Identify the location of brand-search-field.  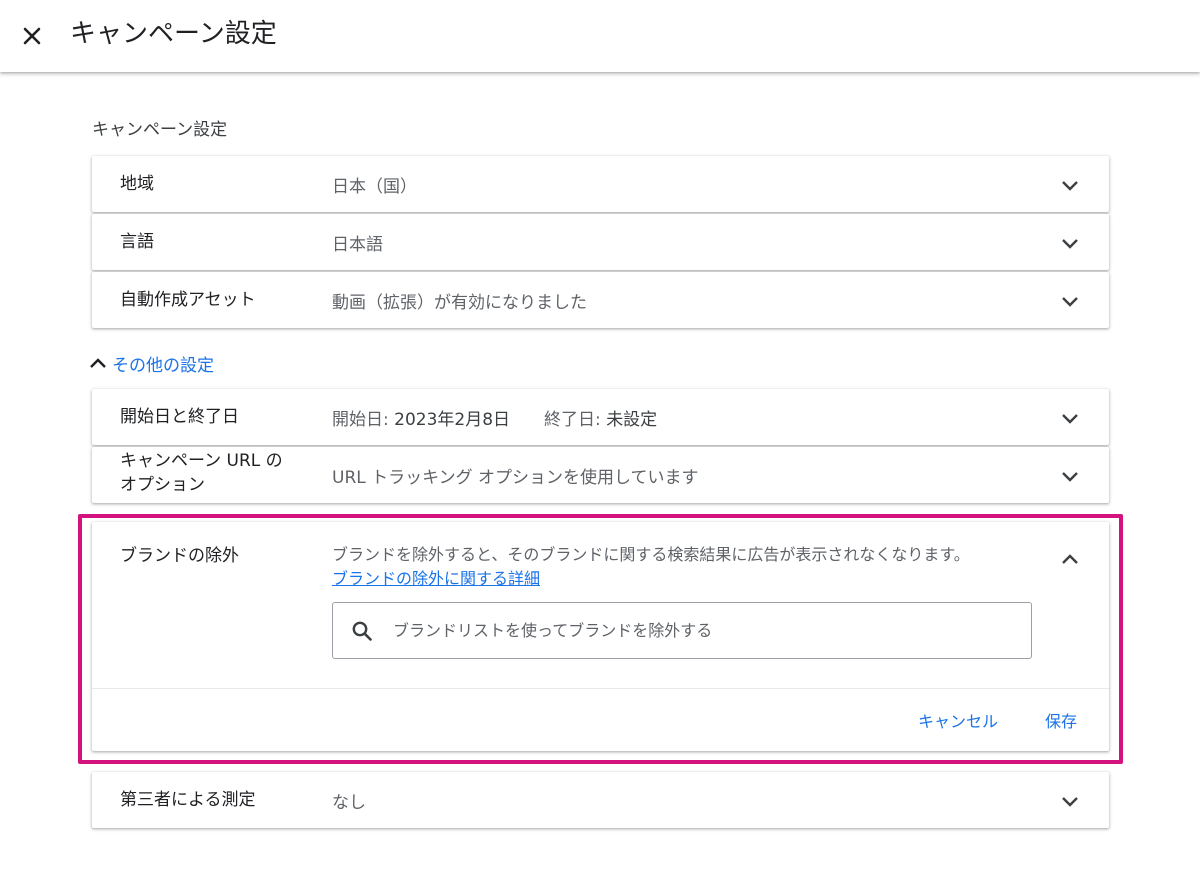
(682, 630).